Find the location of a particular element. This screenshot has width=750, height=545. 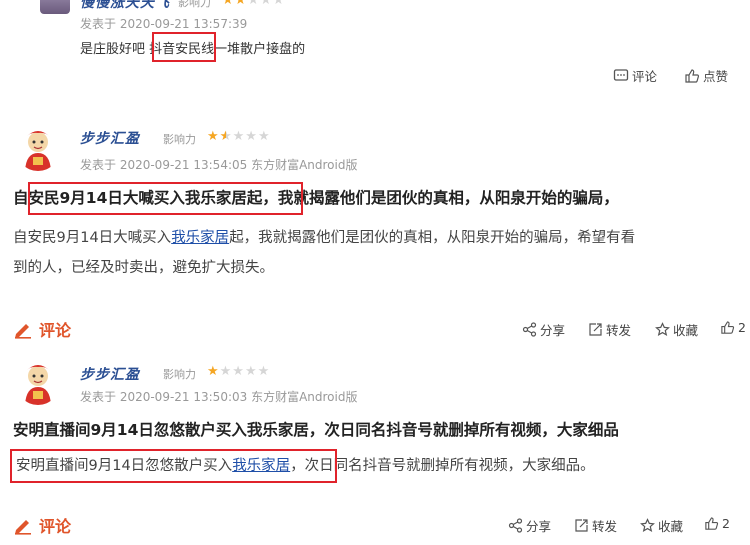

influence-rating: ★★★★★★ is located at coordinates (239, 136).